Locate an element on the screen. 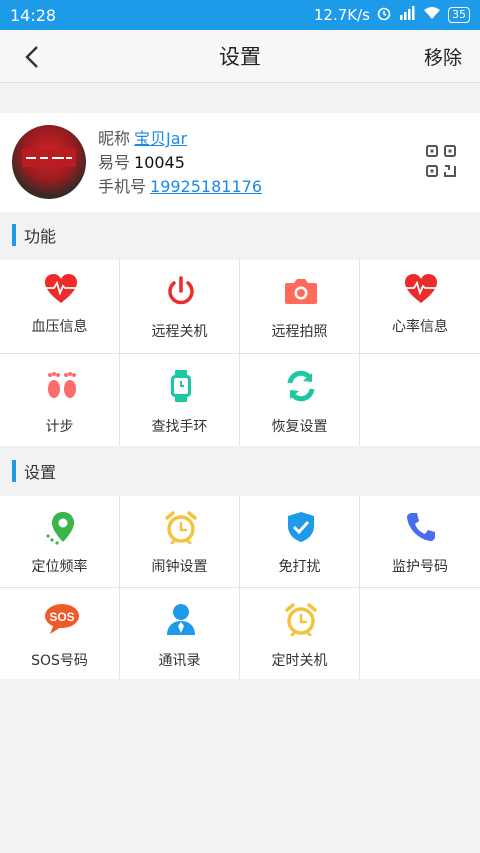  chevron-left-icon is located at coordinates (31, 57).